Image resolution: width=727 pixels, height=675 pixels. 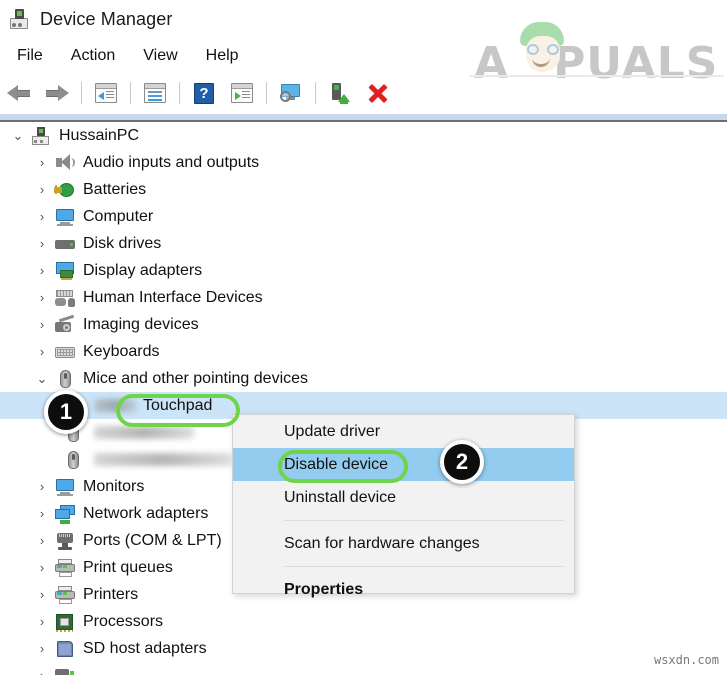 I want to click on menu-item-scan-for-hardware-changes: Scan for hardware changes, so click(x=403, y=543).